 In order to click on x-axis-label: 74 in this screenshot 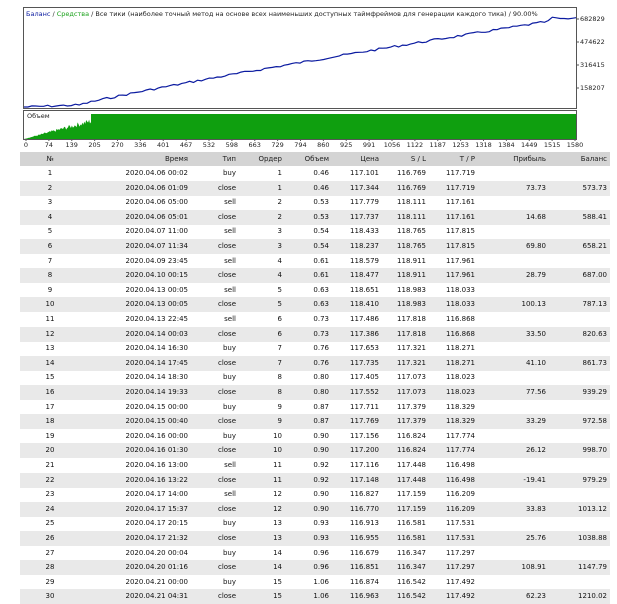, I will do `click(49, 145)`.